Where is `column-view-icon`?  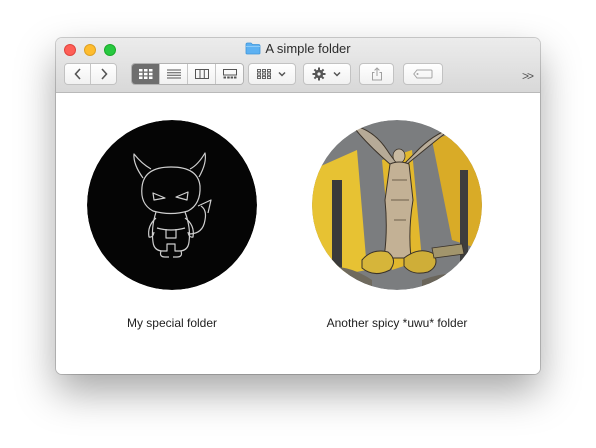
column-view-icon is located at coordinates (201, 74).